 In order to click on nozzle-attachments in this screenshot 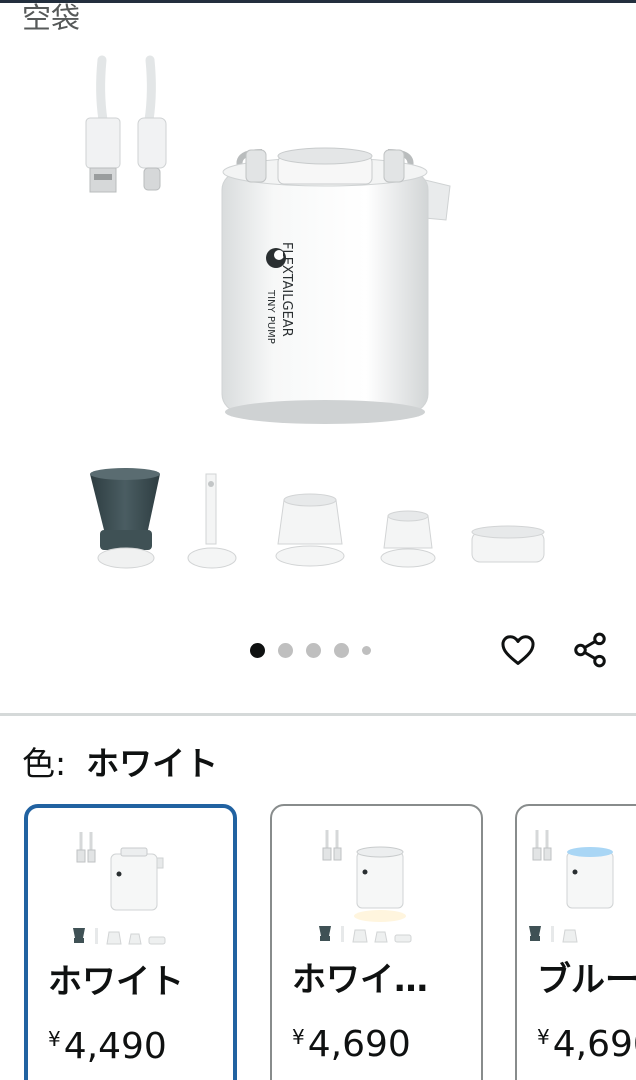, I will do `click(317, 518)`.